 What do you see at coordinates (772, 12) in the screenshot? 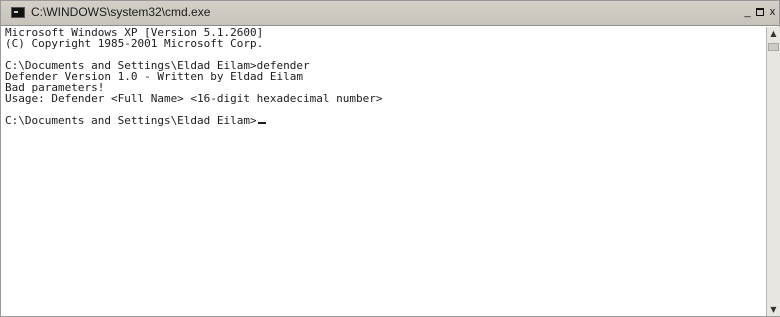
I see `close-button: x` at bounding box center [772, 12].